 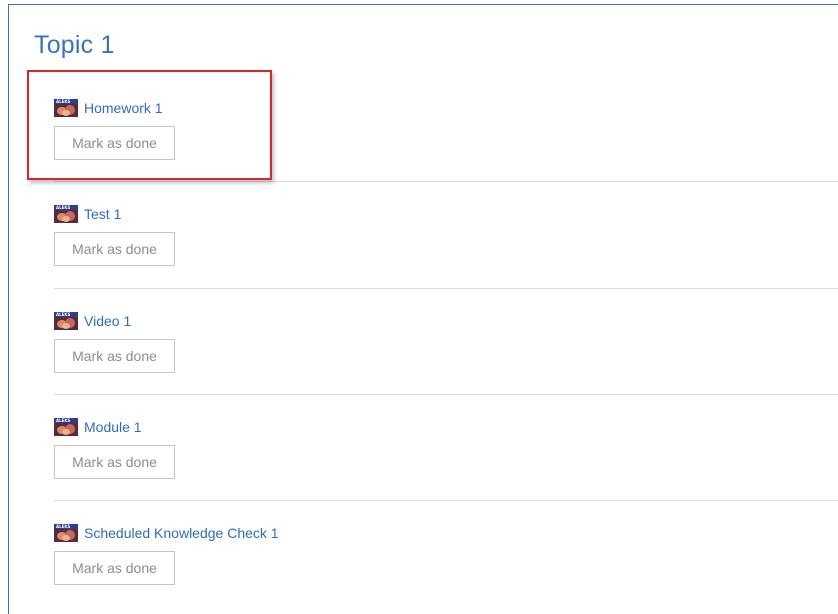 What do you see at coordinates (446, 214) in the screenshot?
I see `activity-row: ALEKS Test 1` at bounding box center [446, 214].